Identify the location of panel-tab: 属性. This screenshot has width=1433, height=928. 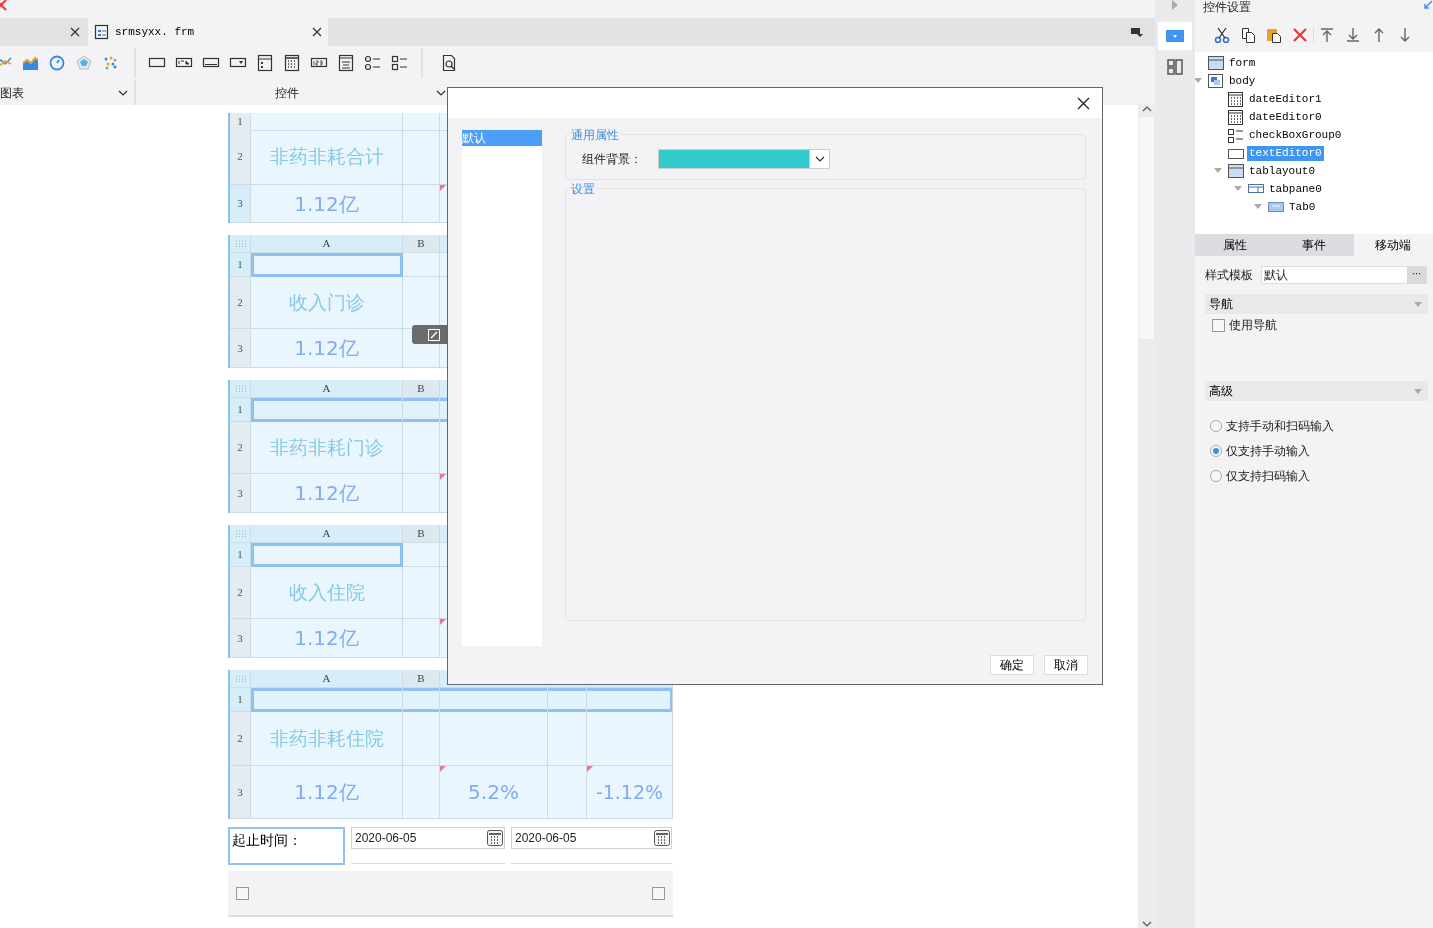
(1235, 245).